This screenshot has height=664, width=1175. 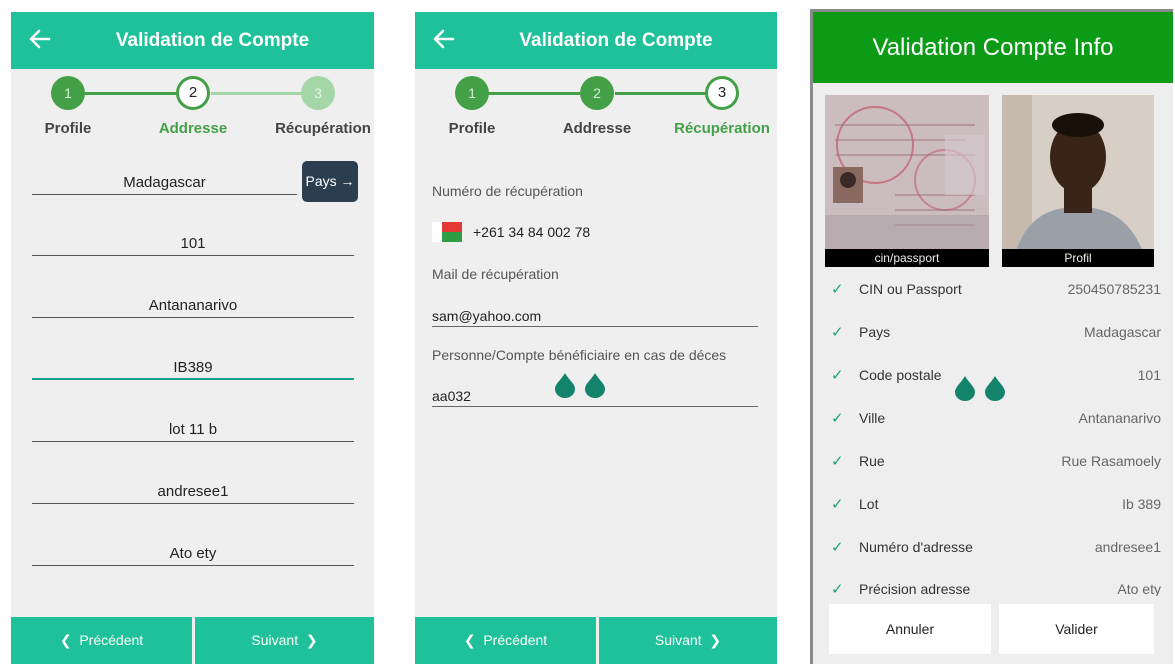 I want to click on postal-code-field: 101, so click(x=193, y=244).